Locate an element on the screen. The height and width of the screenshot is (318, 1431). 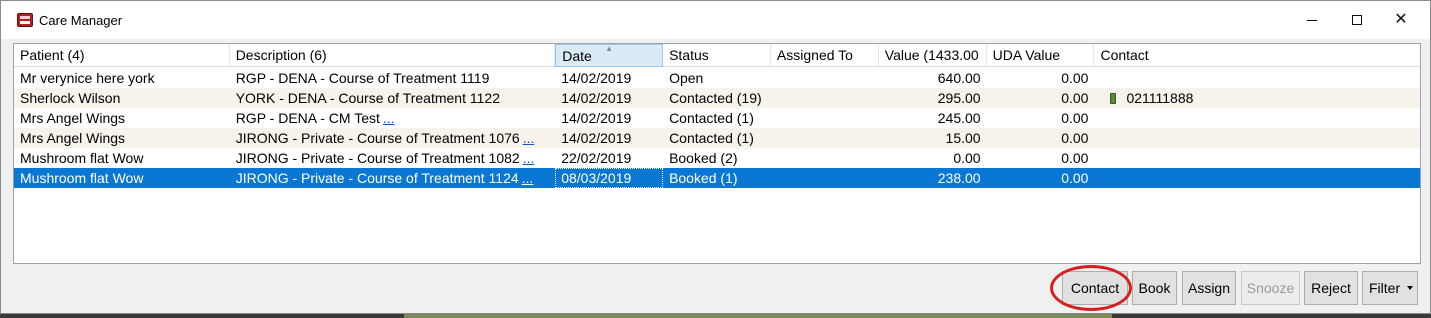
window-title: Care Manager is located at coordinates (81, 20).